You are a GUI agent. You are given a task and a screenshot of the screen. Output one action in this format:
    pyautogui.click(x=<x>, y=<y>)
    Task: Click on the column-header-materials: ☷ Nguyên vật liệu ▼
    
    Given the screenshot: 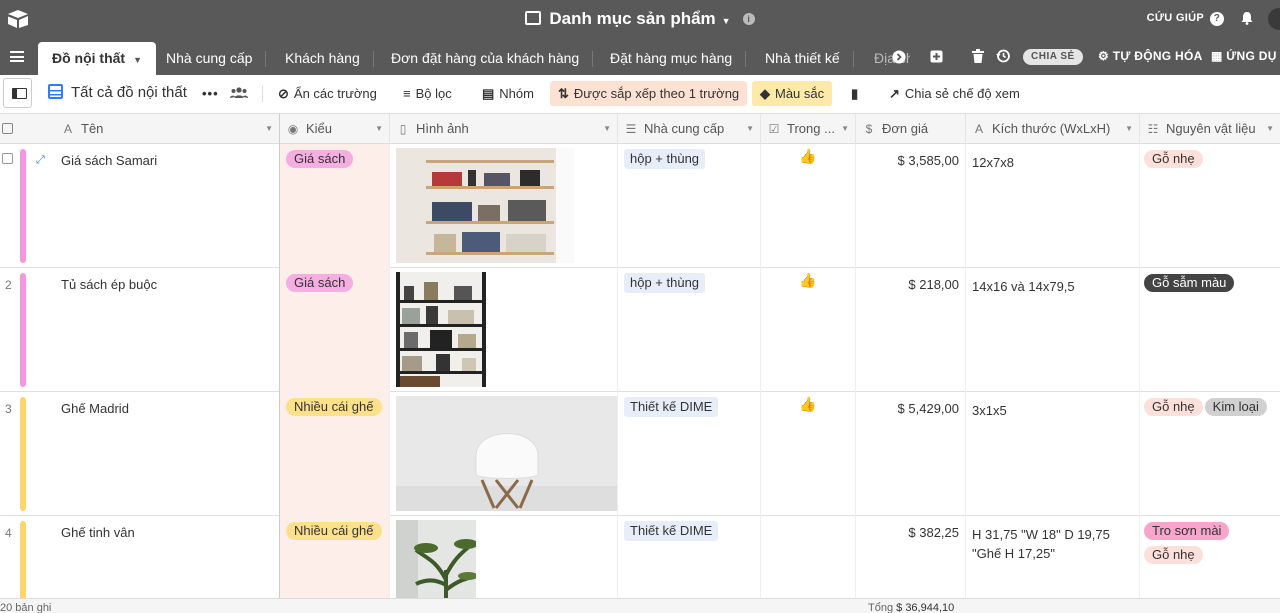 What is the action you would take?
    pyautogui.click(x=1210, y=129)
    